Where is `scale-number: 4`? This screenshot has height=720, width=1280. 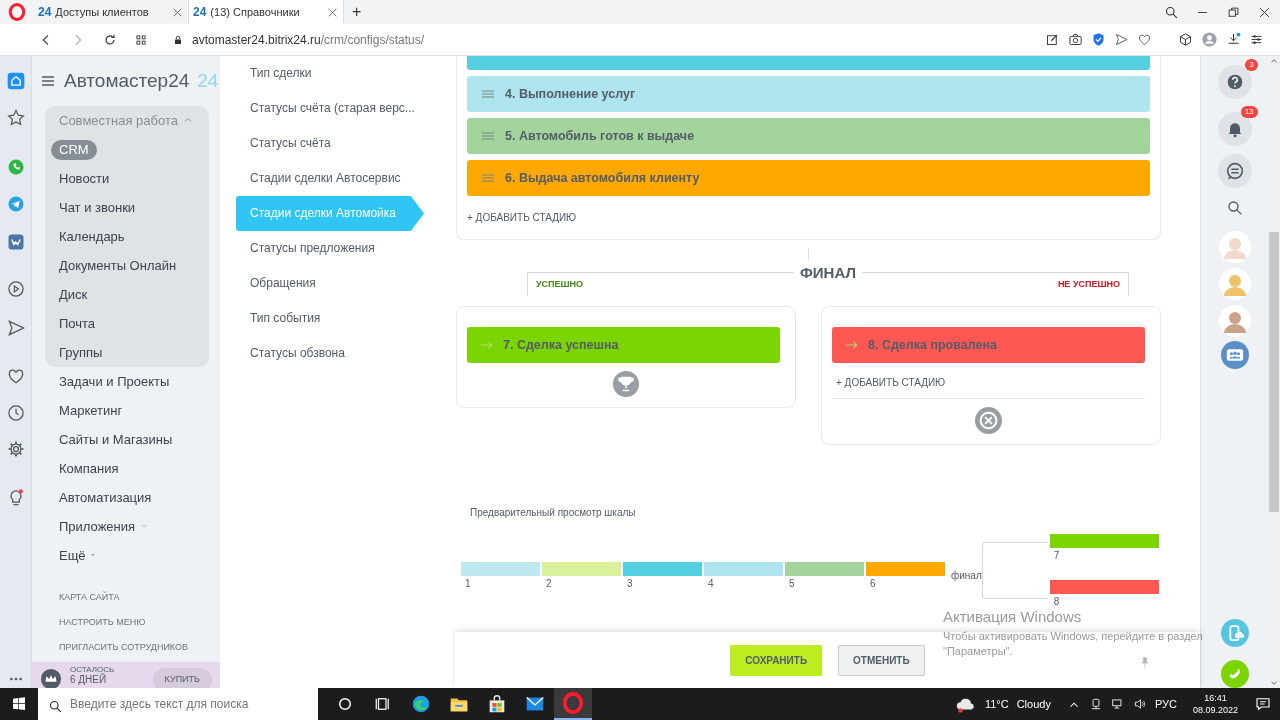
scale-number: 4 is located at coordinates (711, 584).